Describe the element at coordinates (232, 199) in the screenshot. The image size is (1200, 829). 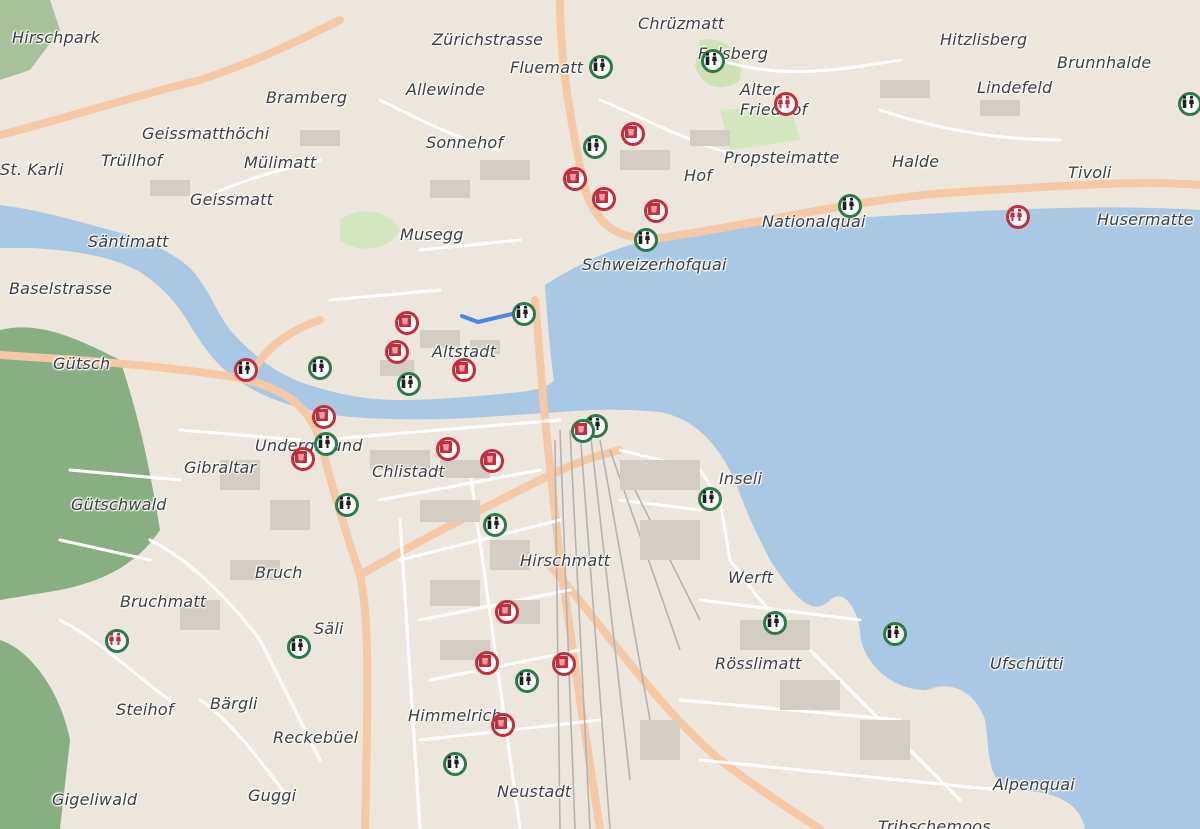
I see `place-label: Geissmatt` at that location.